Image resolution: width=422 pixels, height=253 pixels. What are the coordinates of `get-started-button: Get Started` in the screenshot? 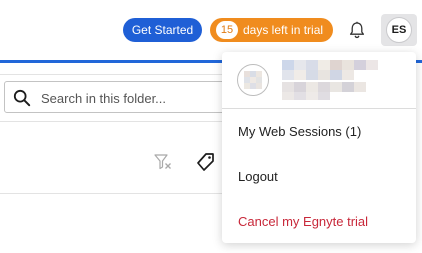 It's located at (162, 30).